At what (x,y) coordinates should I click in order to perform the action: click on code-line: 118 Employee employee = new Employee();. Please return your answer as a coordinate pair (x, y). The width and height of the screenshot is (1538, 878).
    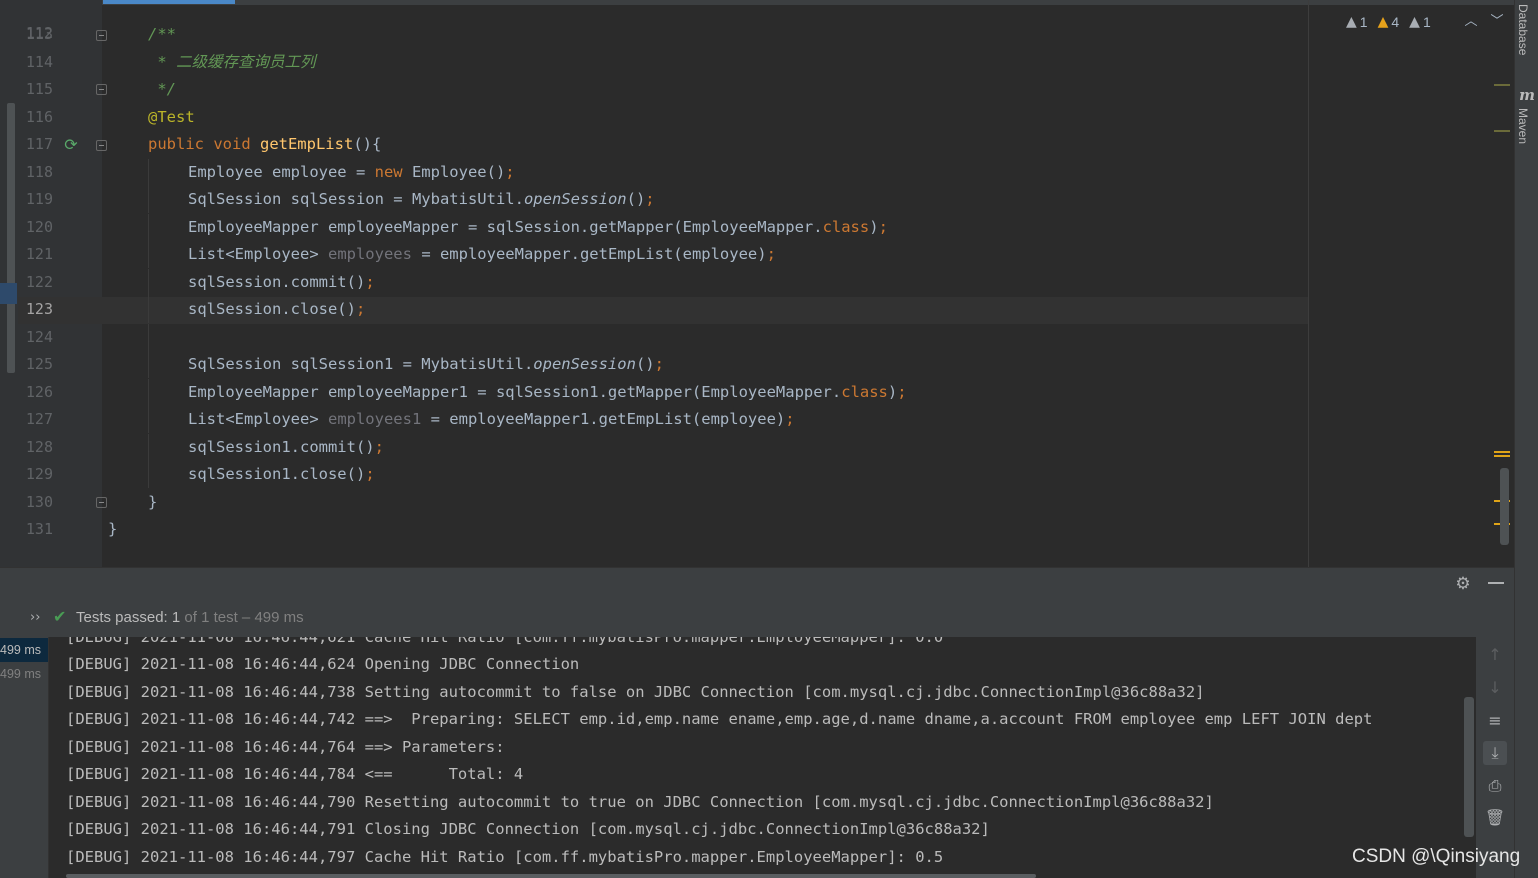
    Looking at the image, I should click on (650, 172).